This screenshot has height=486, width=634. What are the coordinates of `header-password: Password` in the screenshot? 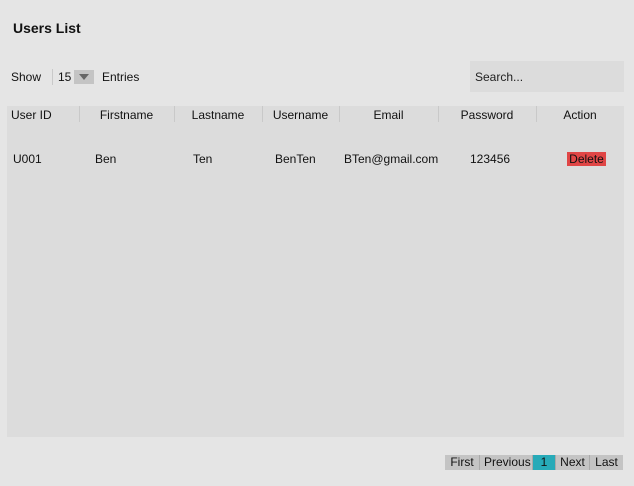 It's located at (487, 115).